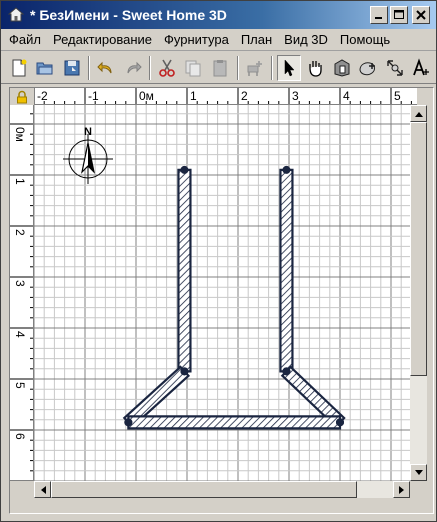  What do you see at coordinates (42, 96) in the screenshot?
I see `ruler-h-label: -2` at bounding box center [42, 96].